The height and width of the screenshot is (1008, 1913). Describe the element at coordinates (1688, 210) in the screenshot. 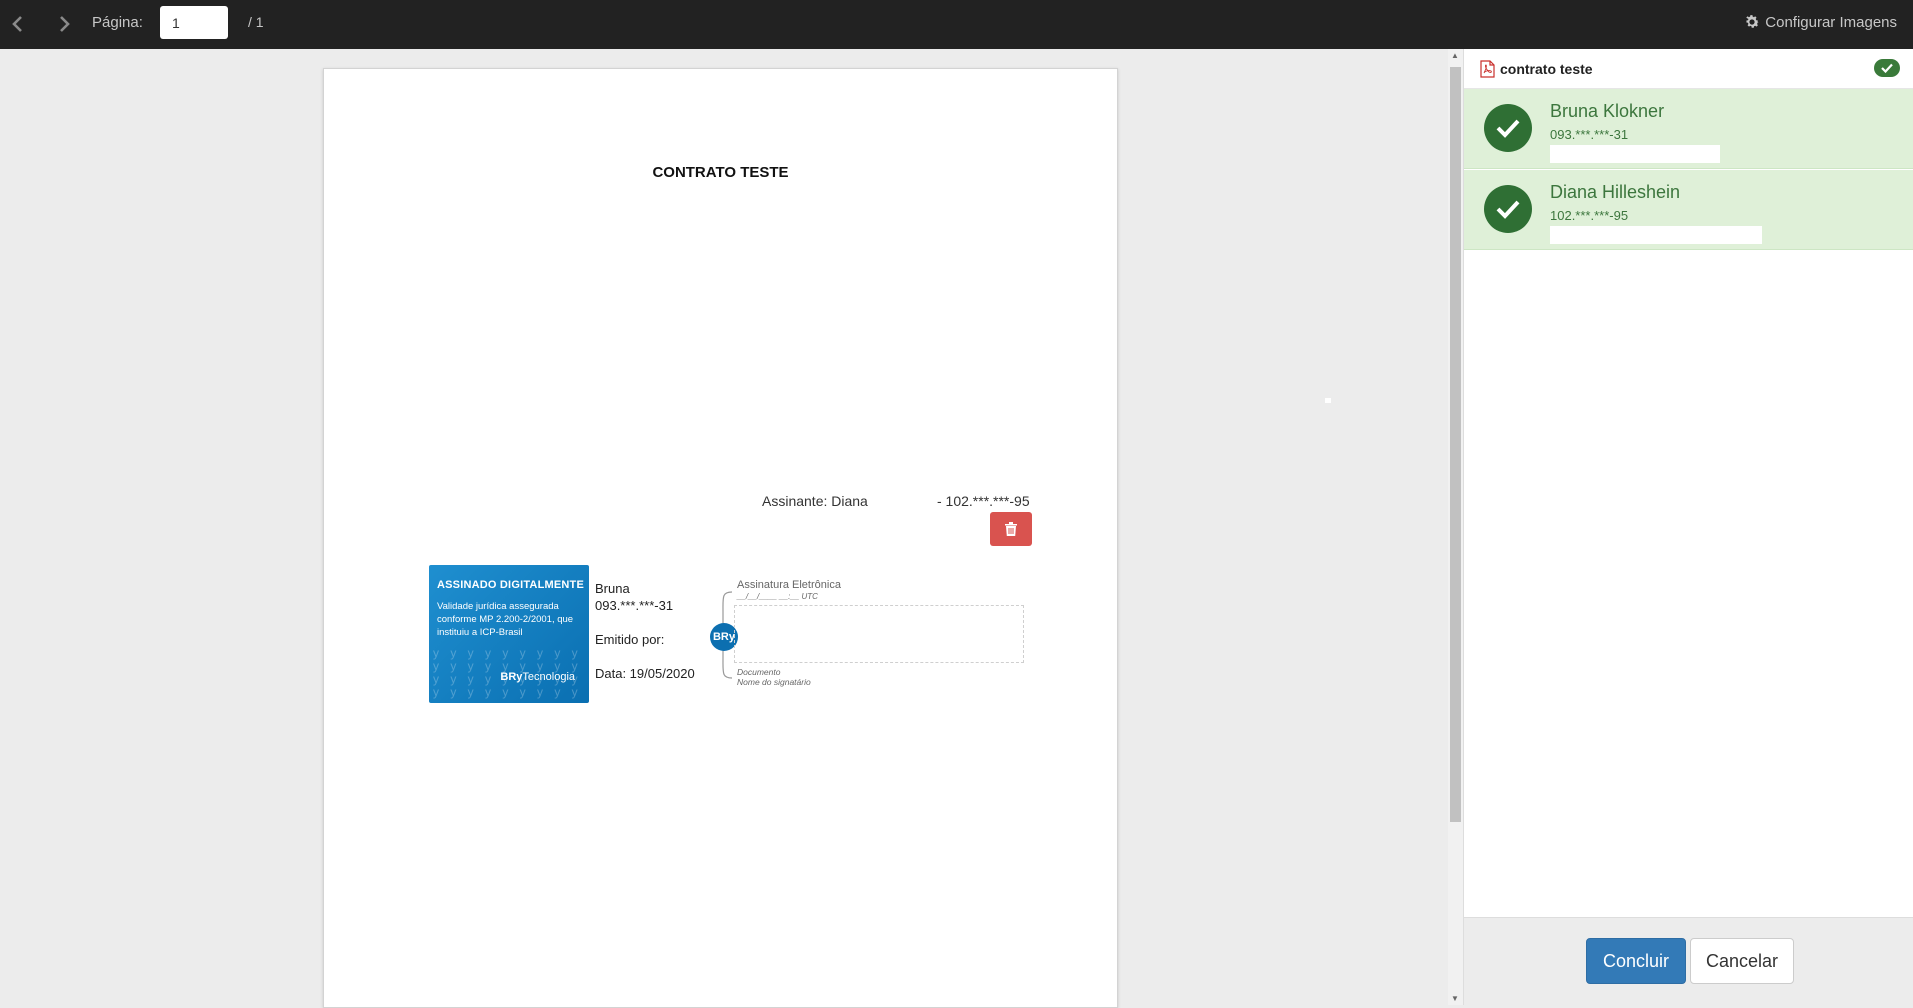

I see `signer-row: Diana Hilleshein 102.***.***-95` at that location.